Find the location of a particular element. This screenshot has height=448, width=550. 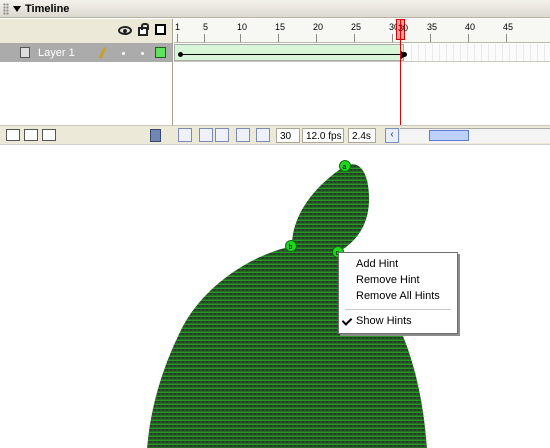

shape-hint-label: b is located at coordinates (291, 247).